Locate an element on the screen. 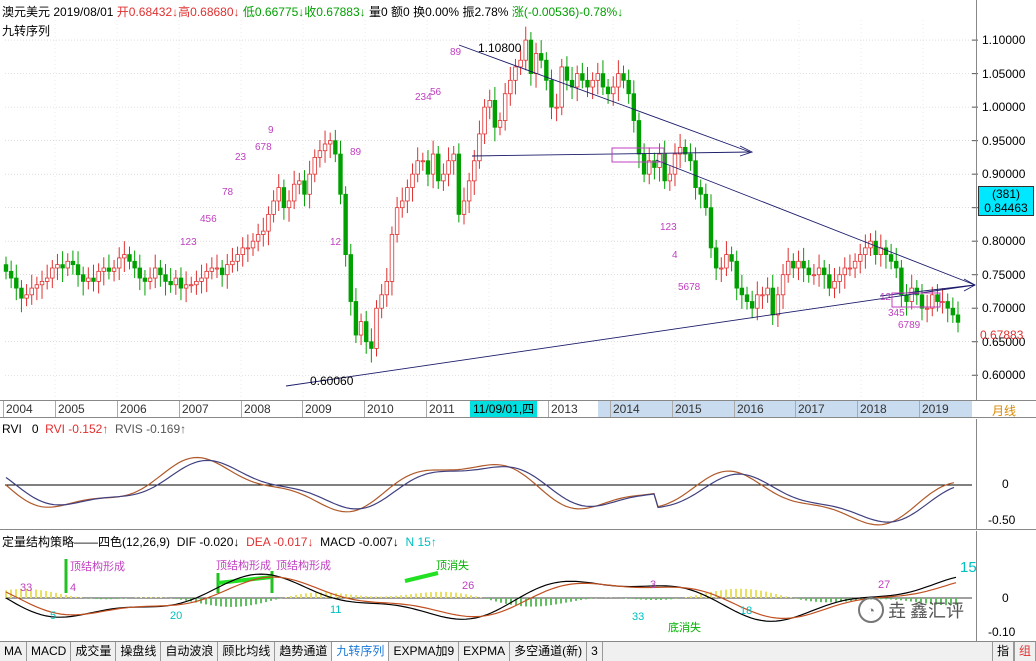 The width and height of the screenshot is (1036, 661). tab-indicator: 指 is located at coordinates (1002, 651).